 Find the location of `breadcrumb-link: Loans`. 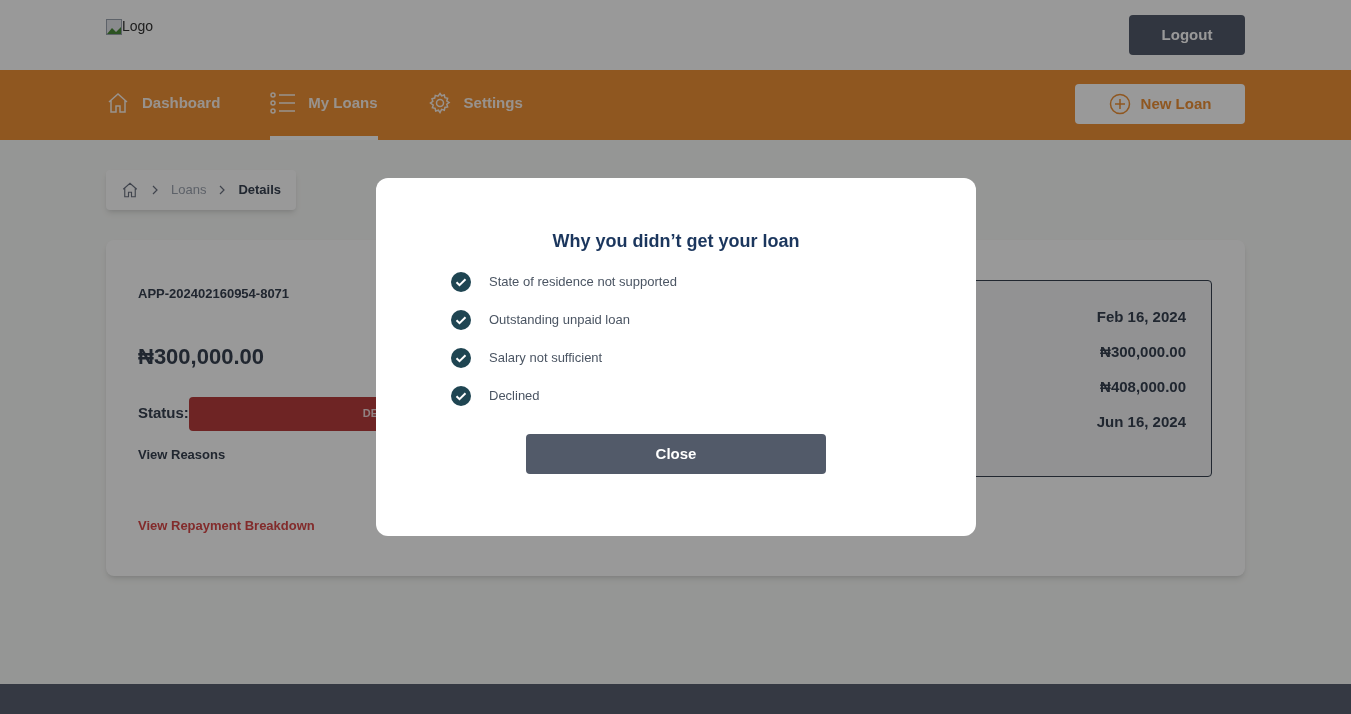

breadcrumb-link: Loans is located at coordinates (189, 190).